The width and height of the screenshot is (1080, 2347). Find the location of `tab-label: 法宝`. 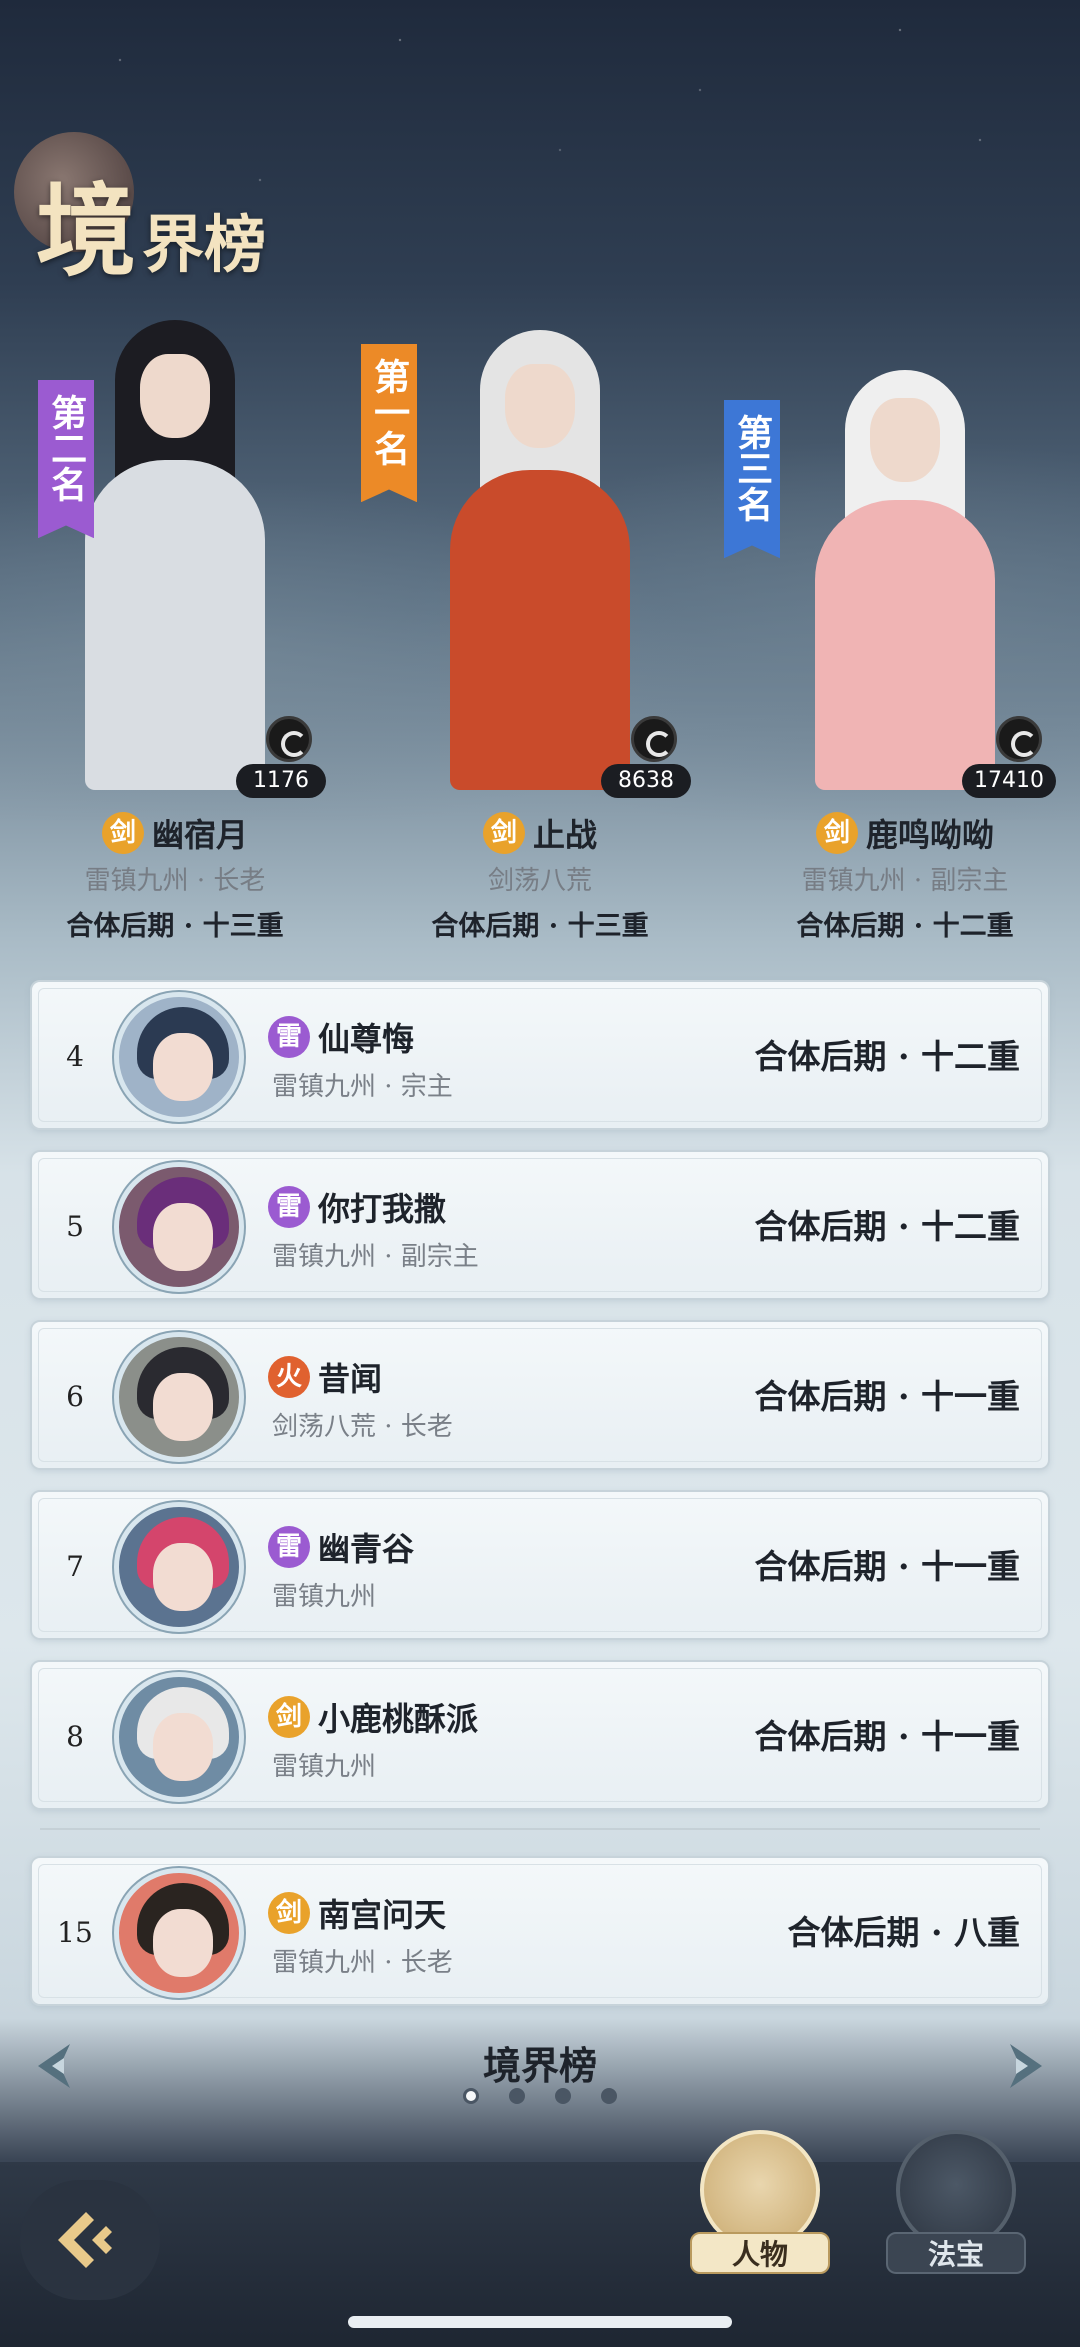

tab-label: 法宝 is located at coordinates (956, 2253).